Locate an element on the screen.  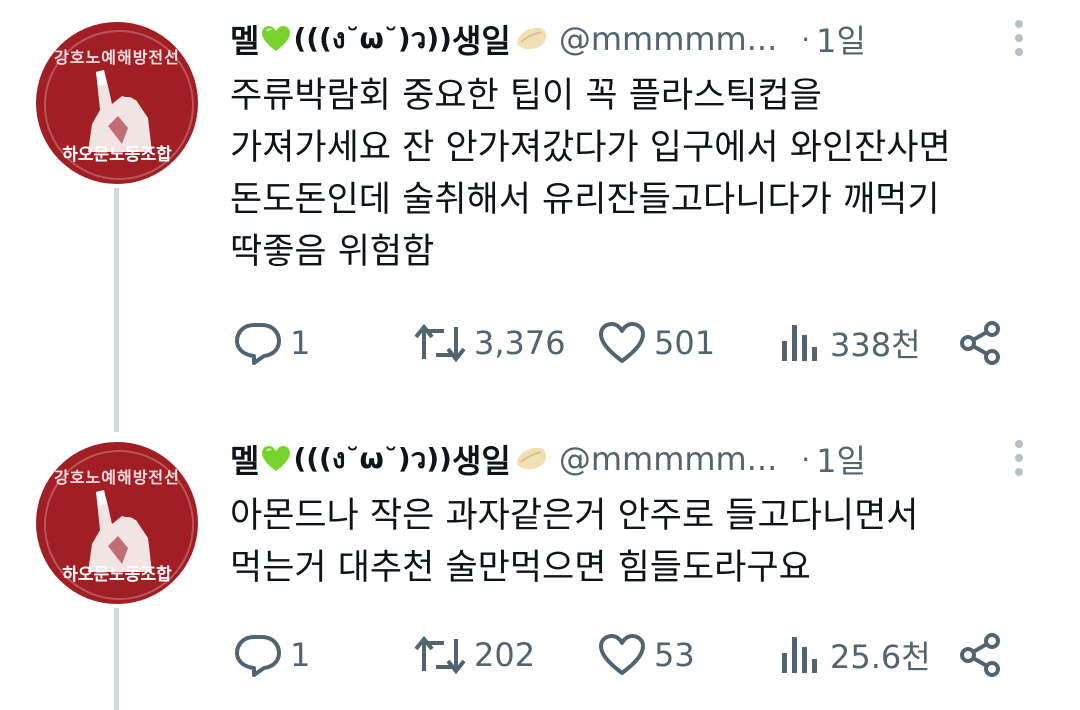
retweet-button: 3,376 is located at coordinates (490, 343).